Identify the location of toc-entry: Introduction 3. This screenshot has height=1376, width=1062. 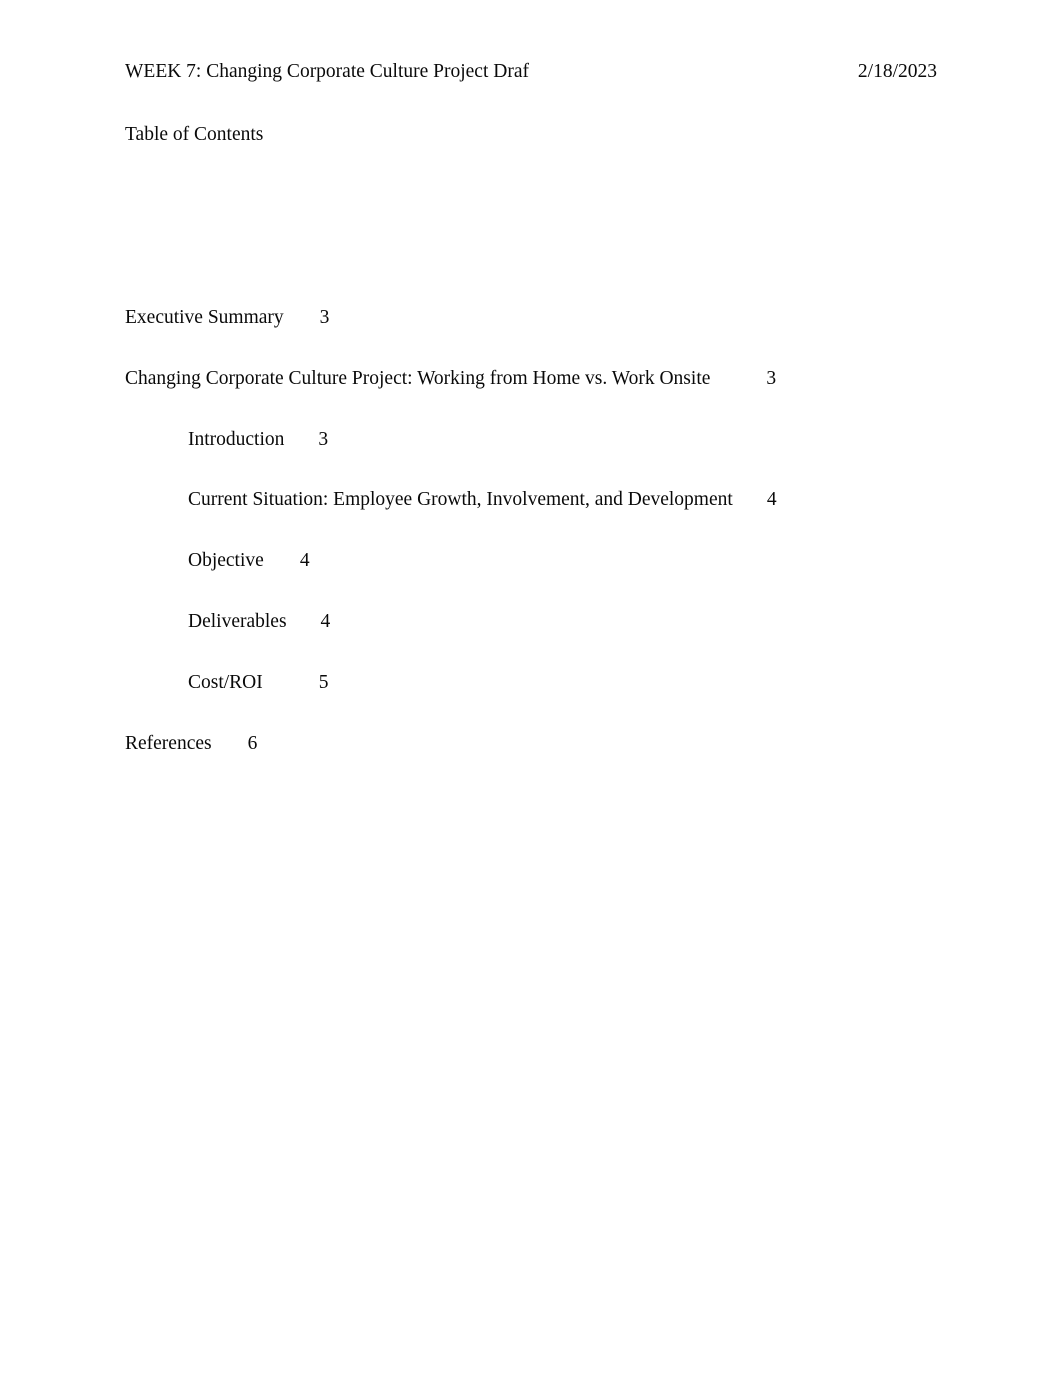
(555, 458).